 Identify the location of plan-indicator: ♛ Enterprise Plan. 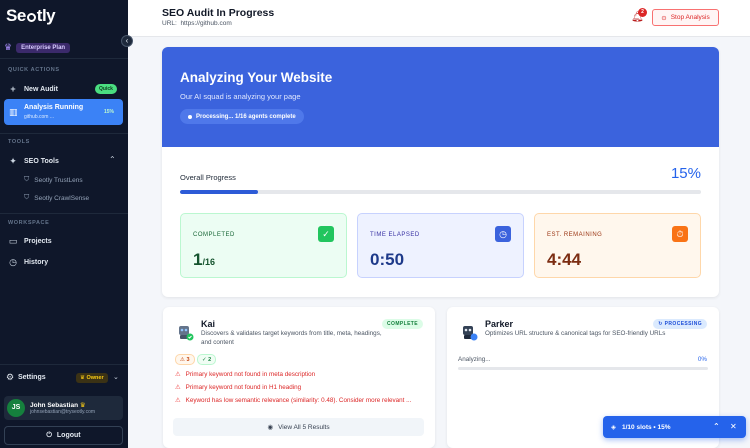
(37, 47).